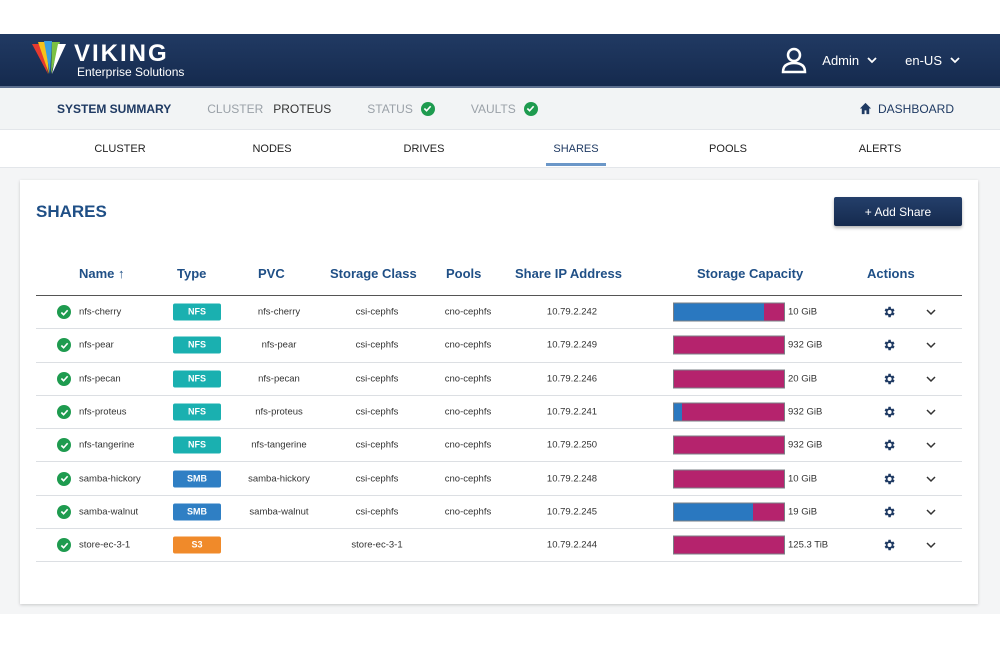 The height and width of the screenshot is (650, 1000). What do you see at coordinates (108, 511) in the screenshot?
I see `share-name: samba-walnut` at bounding box center [108, 511].